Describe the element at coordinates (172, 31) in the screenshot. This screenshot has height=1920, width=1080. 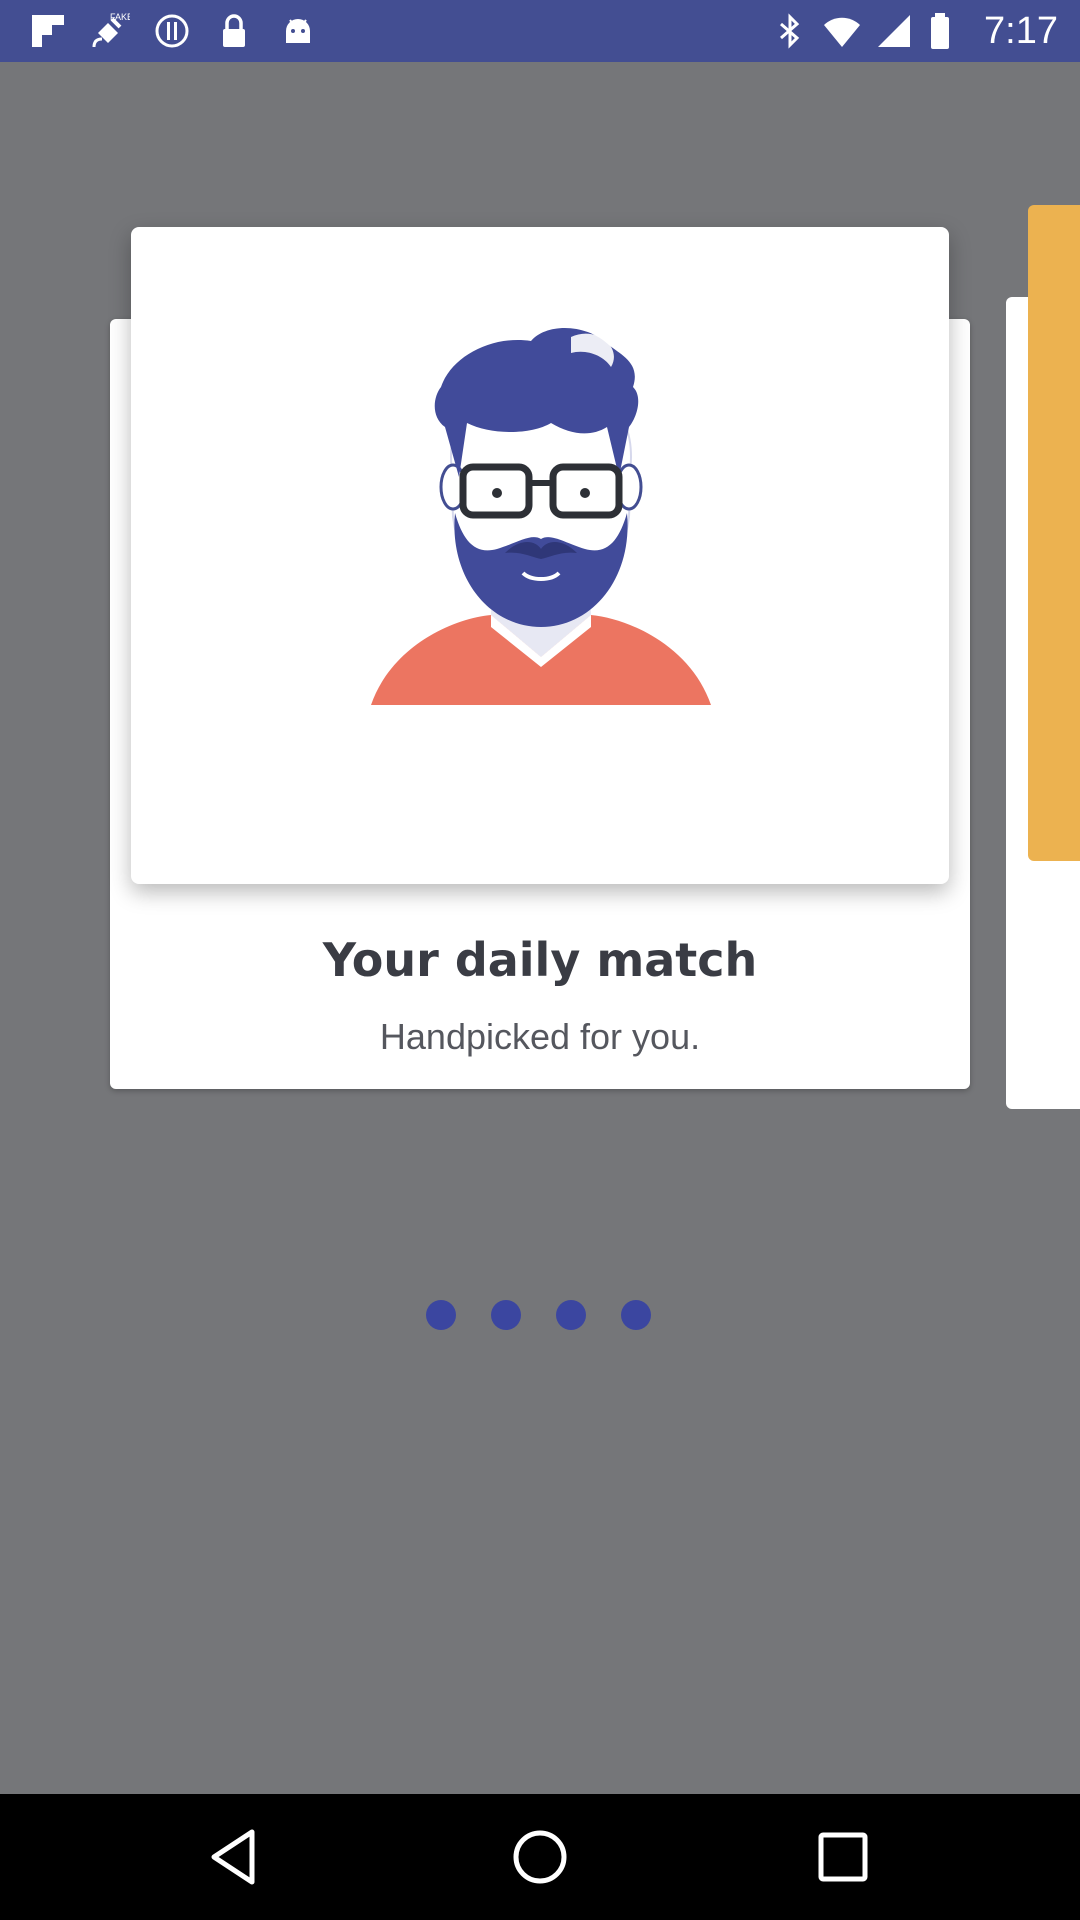
I see `info-icon` at that location.